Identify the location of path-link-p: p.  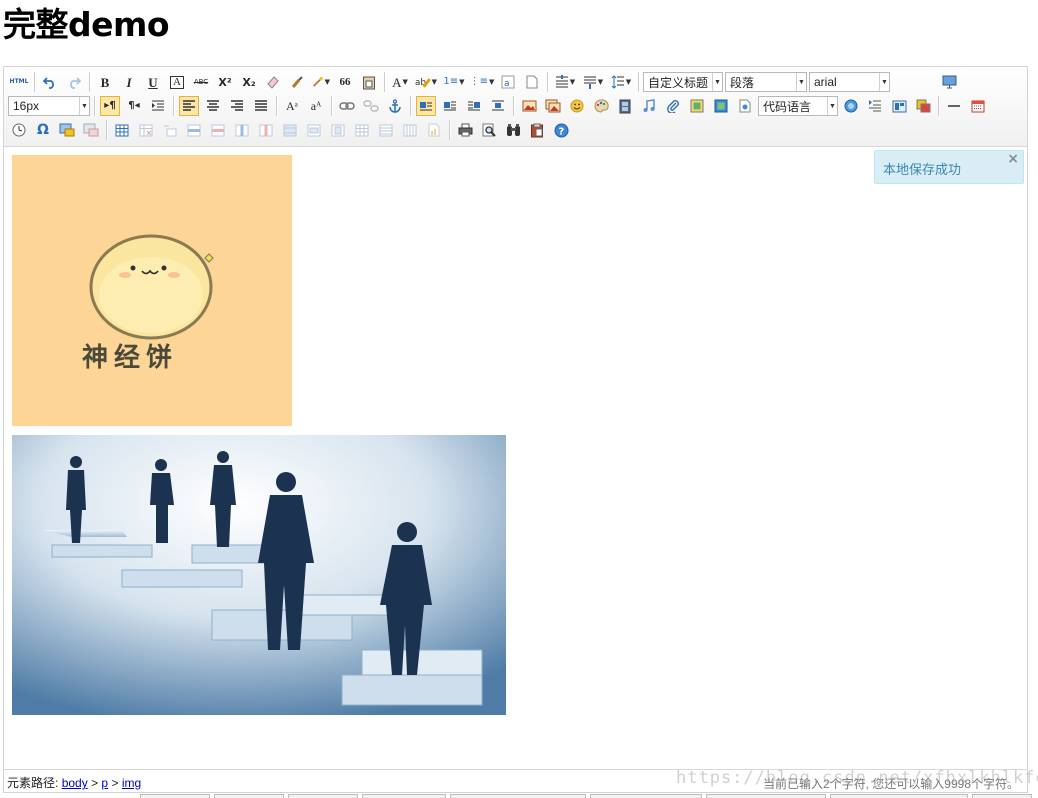
(104, 783).